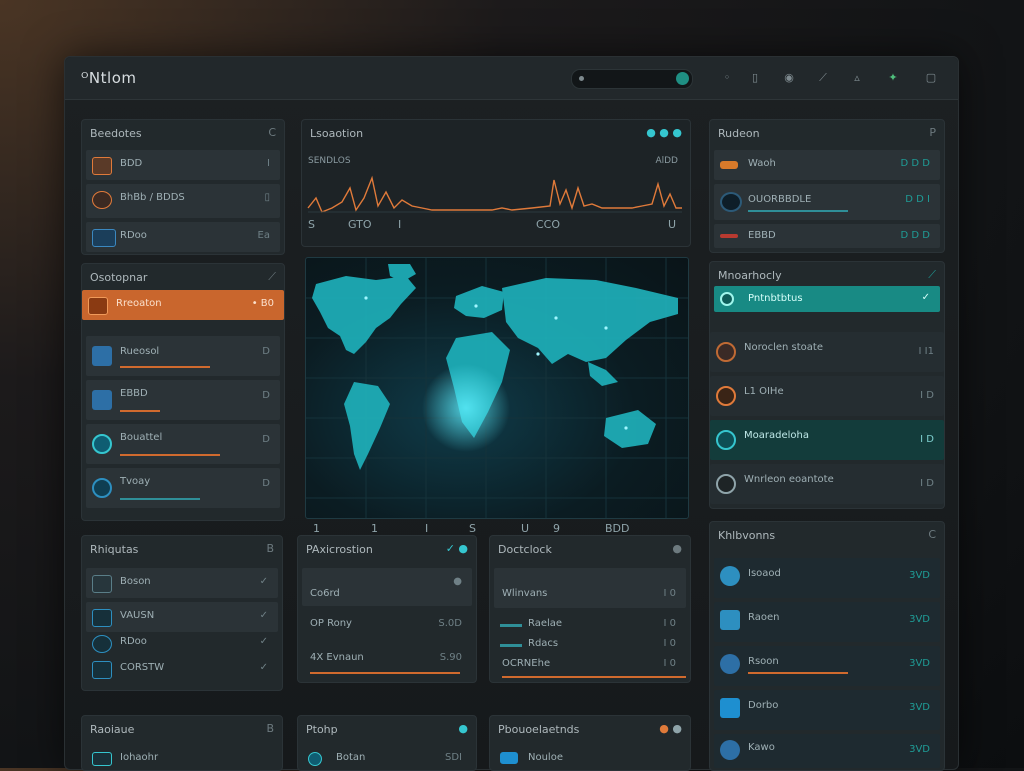  I want to click on box-icon, so click(730, 708).